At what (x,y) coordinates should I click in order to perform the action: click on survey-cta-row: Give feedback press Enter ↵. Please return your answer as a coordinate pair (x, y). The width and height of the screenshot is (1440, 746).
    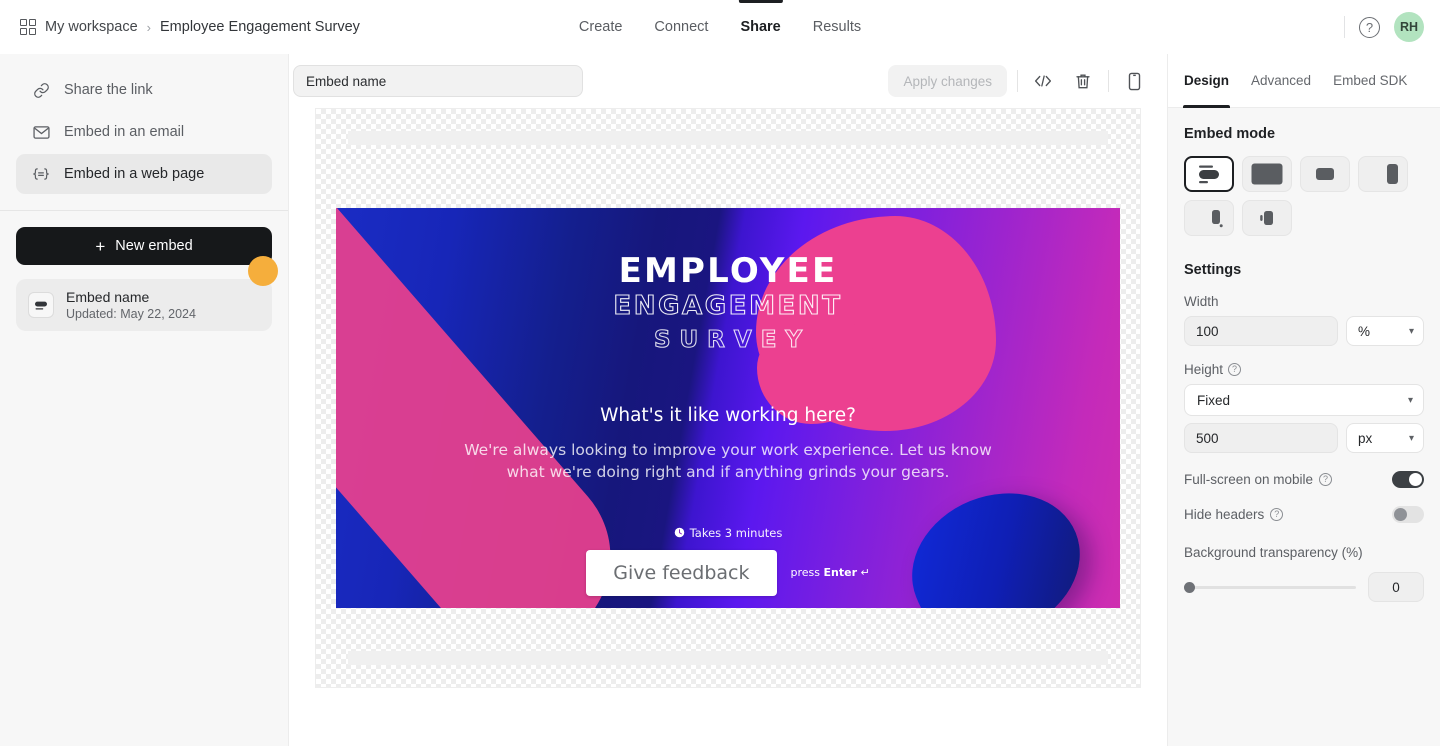
    Looking at the image, I should click on (728, 572).